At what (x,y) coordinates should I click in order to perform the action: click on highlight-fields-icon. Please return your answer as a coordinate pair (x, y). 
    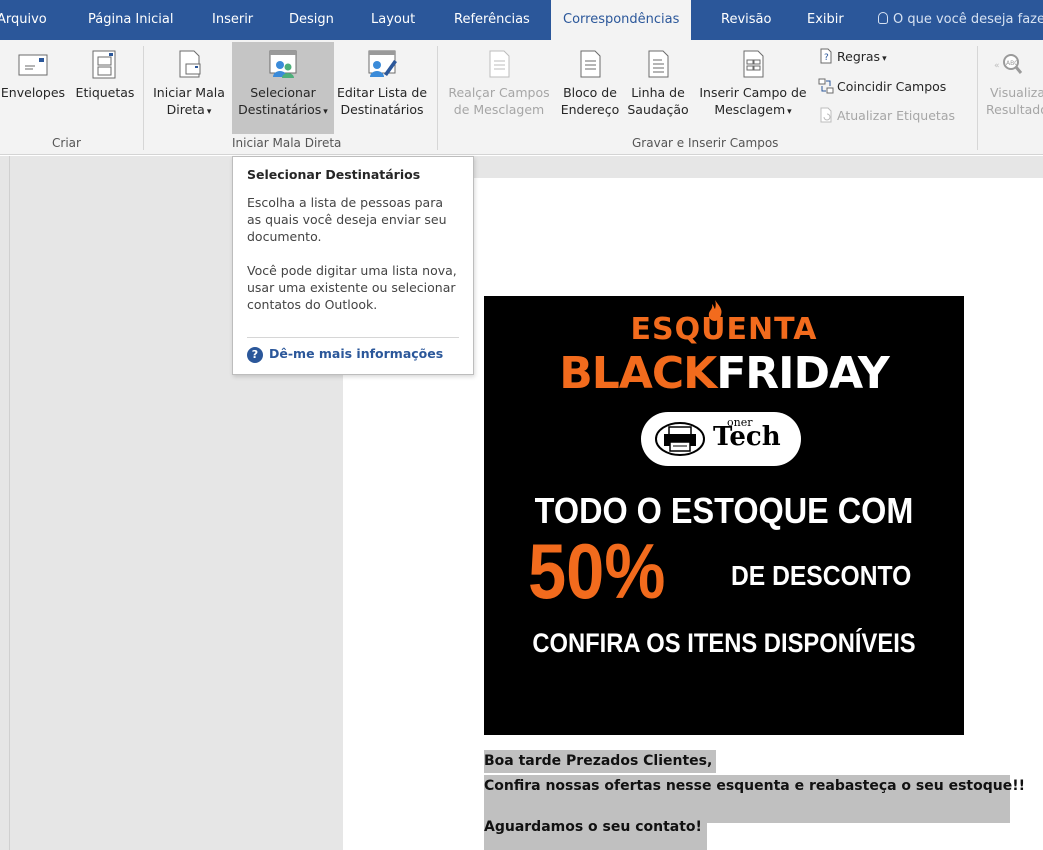
    Looking at the image, I should click on (499, 64).